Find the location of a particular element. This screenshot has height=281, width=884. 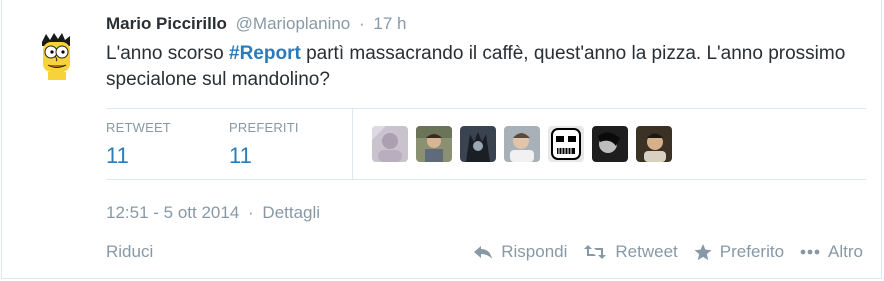

retweet-stat: RETWEET 11 is located at coordinates (138, 144).